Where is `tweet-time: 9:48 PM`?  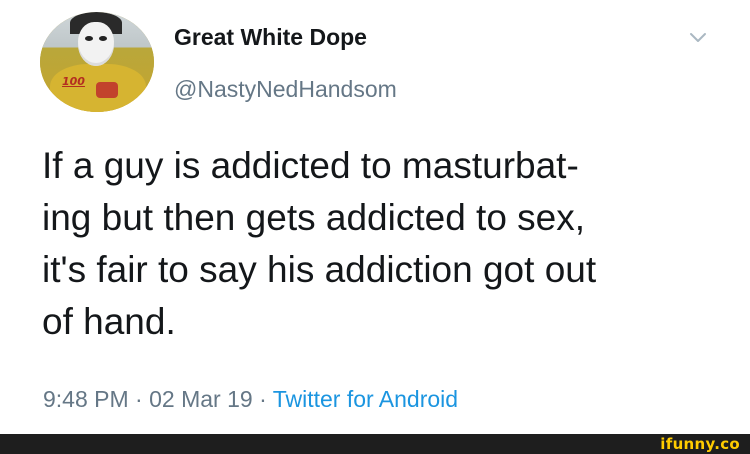
tweet-time: 9:48 PM is located at coordinates (86, 399).